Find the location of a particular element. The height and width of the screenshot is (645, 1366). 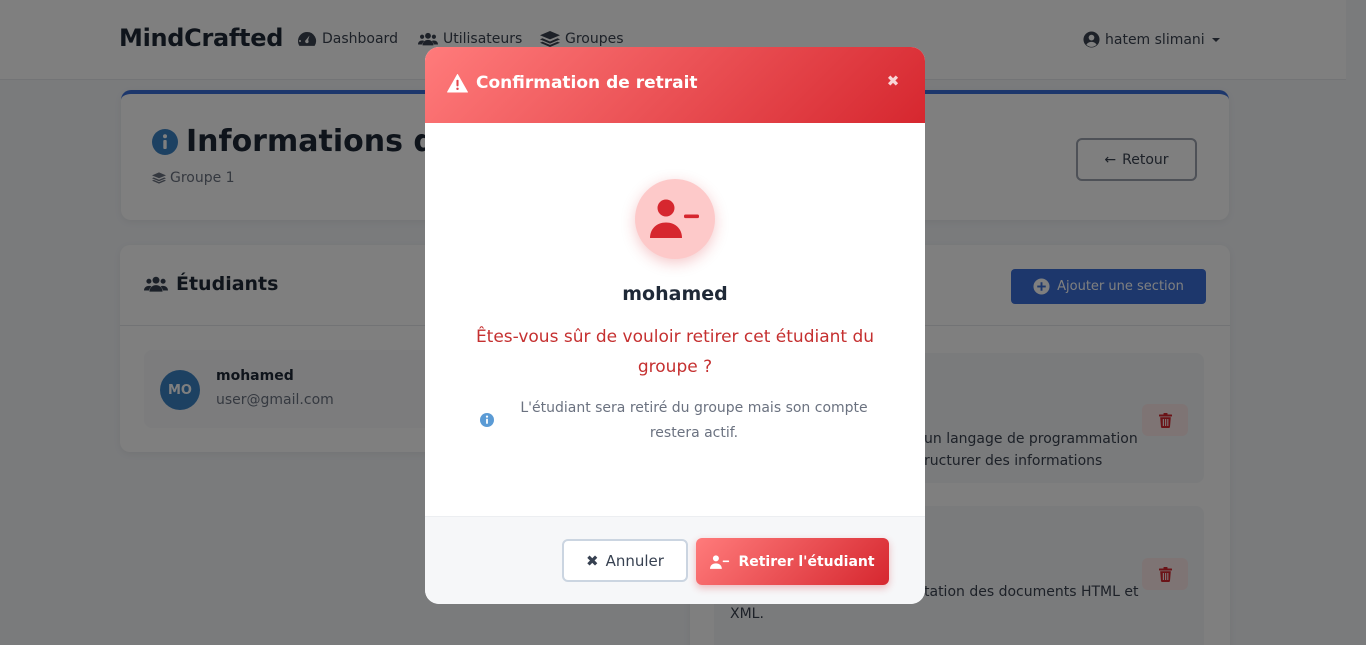

modal-header: Confirmation de retrait ✖ is located at coordinates (675, 85).